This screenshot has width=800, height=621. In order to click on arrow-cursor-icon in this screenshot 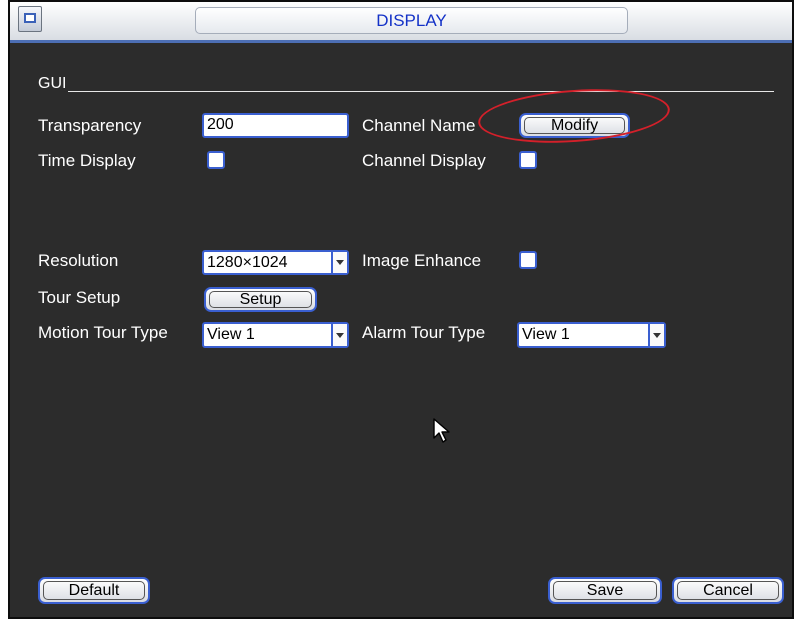, I will do `click(441, 430)`.